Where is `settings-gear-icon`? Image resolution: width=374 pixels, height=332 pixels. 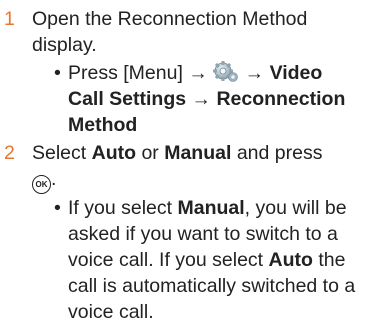 settings-gear-icon is located at coordinates (226, 72).